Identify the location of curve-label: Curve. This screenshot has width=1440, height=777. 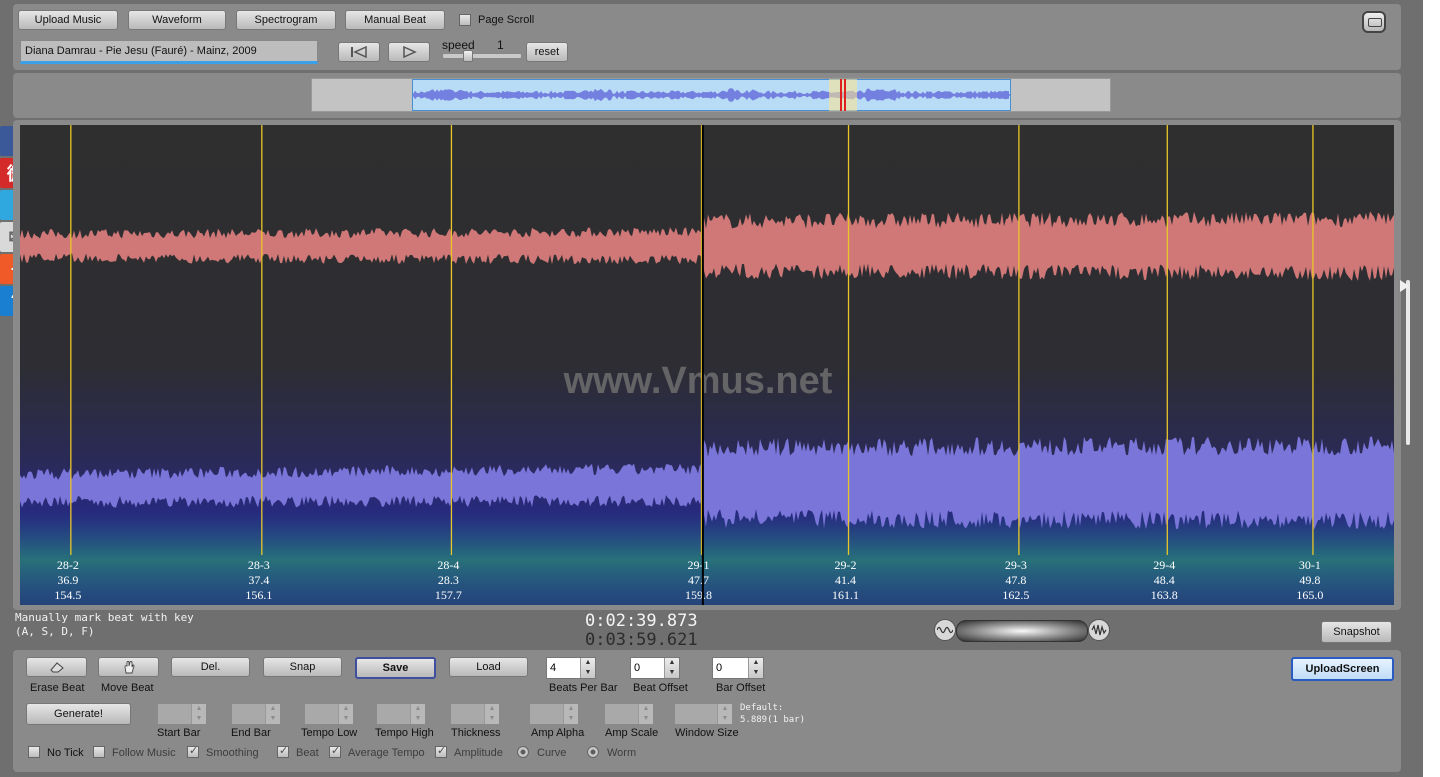
(552, 753).